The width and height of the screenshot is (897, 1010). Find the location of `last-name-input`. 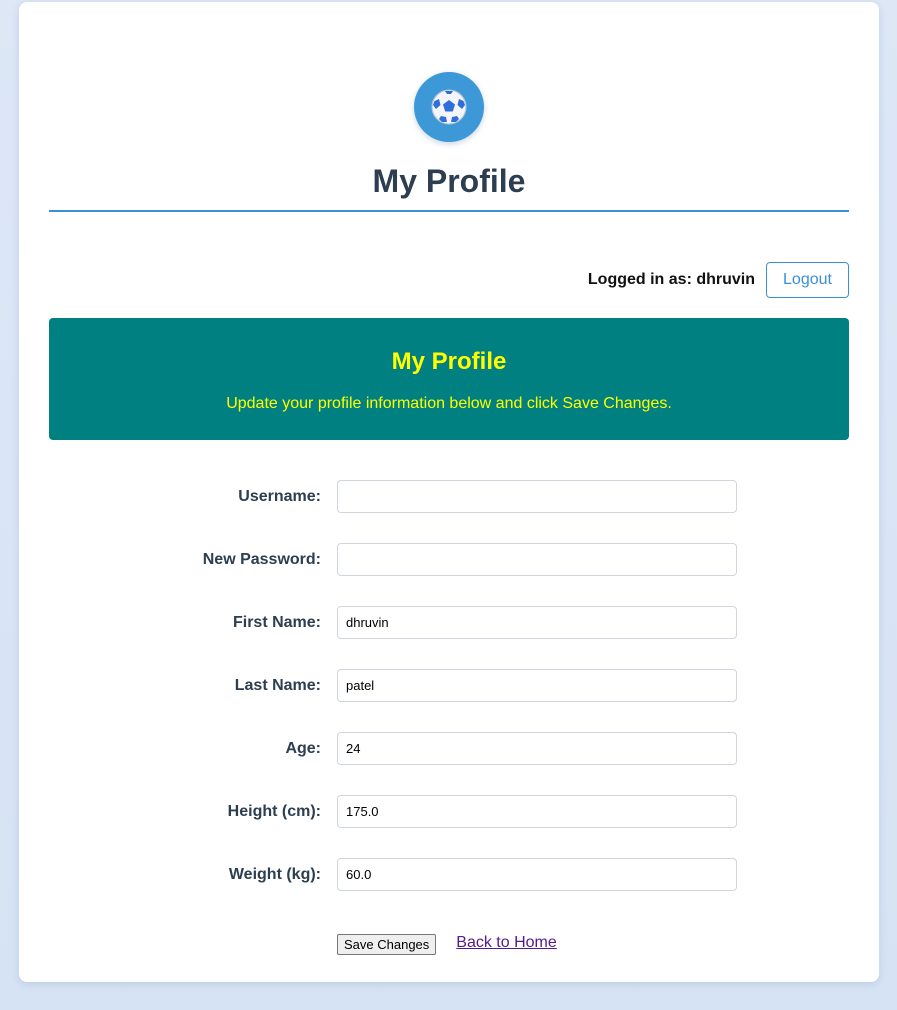

last-name-input is located at coordinates (537, 685).